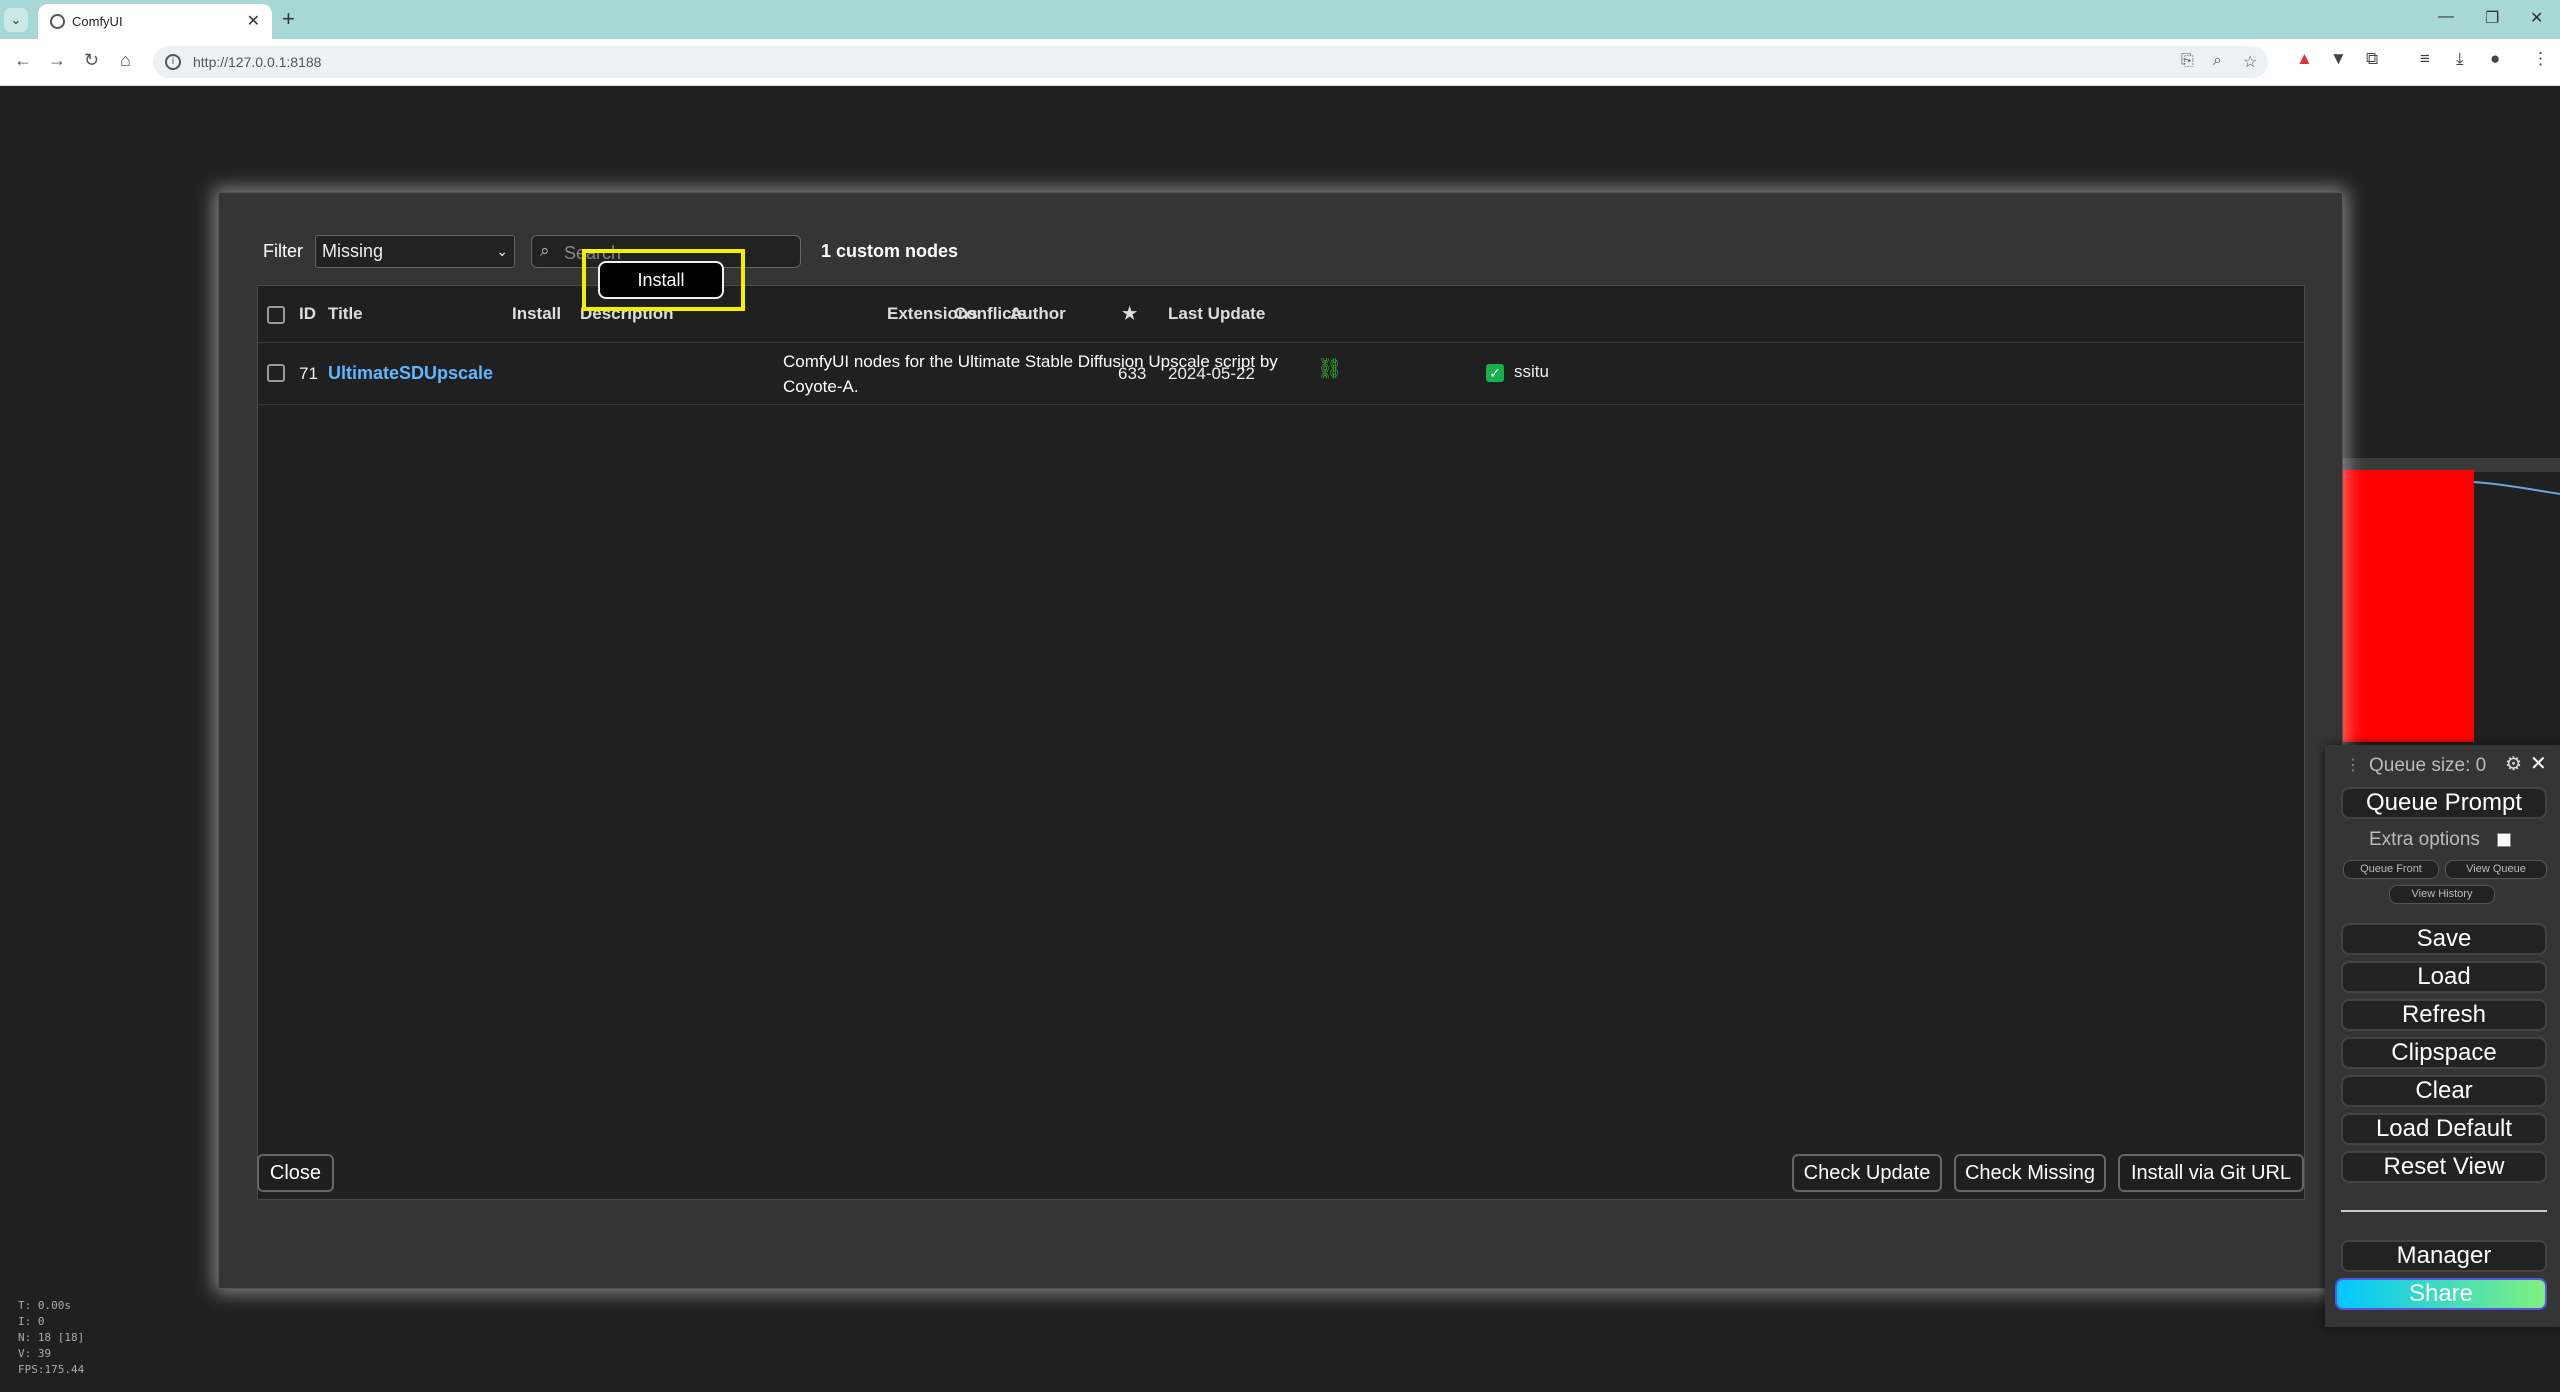 Image resolution: width=2560 pixels, height=1392 pixels. What do you see at coordinates (890, 251) in the screenshot?
I see `node-count: 1 custom nodes` at bounding box center [890, 251].